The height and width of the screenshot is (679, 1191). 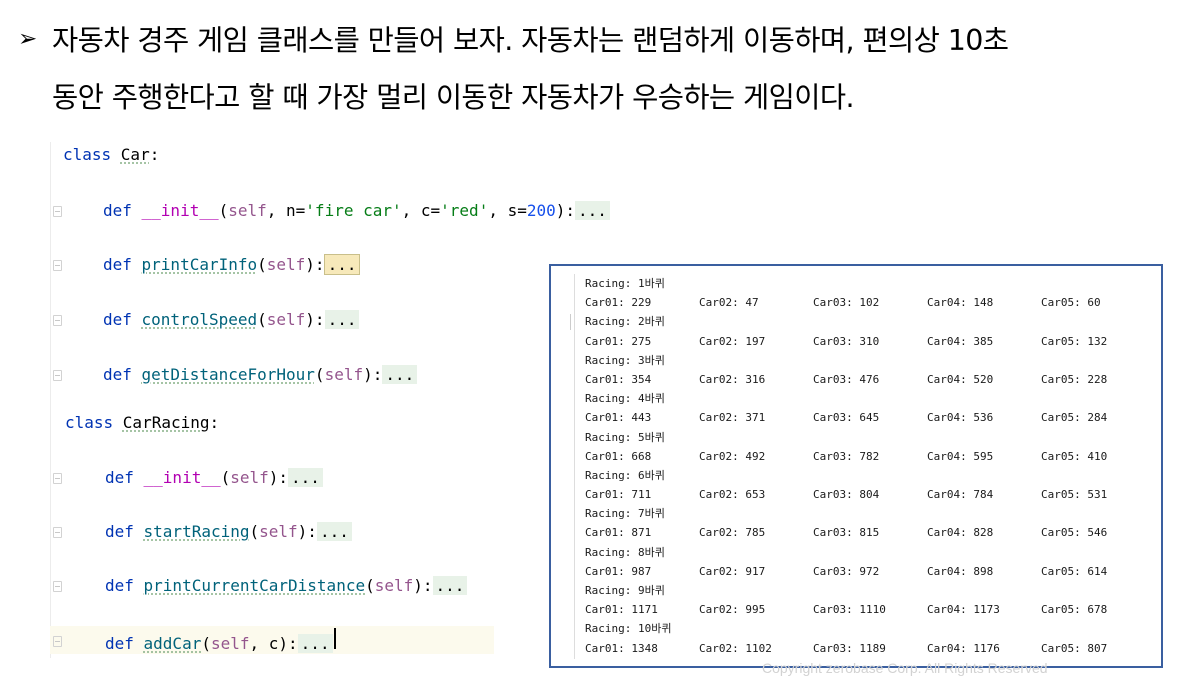 What do you see at coordinates (618, 495) in the screenshot?
I see `car-distance: Car01: 711` at bounding box center [618, 495].